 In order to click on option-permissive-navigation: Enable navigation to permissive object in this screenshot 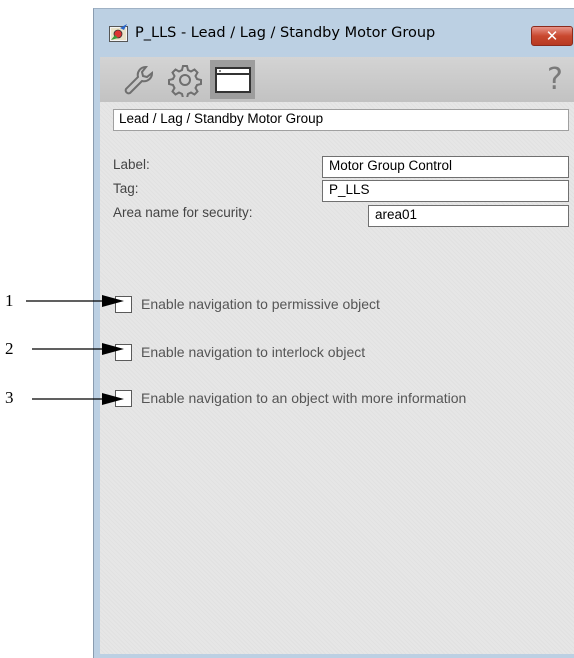, I will do `click(247, 304)`.